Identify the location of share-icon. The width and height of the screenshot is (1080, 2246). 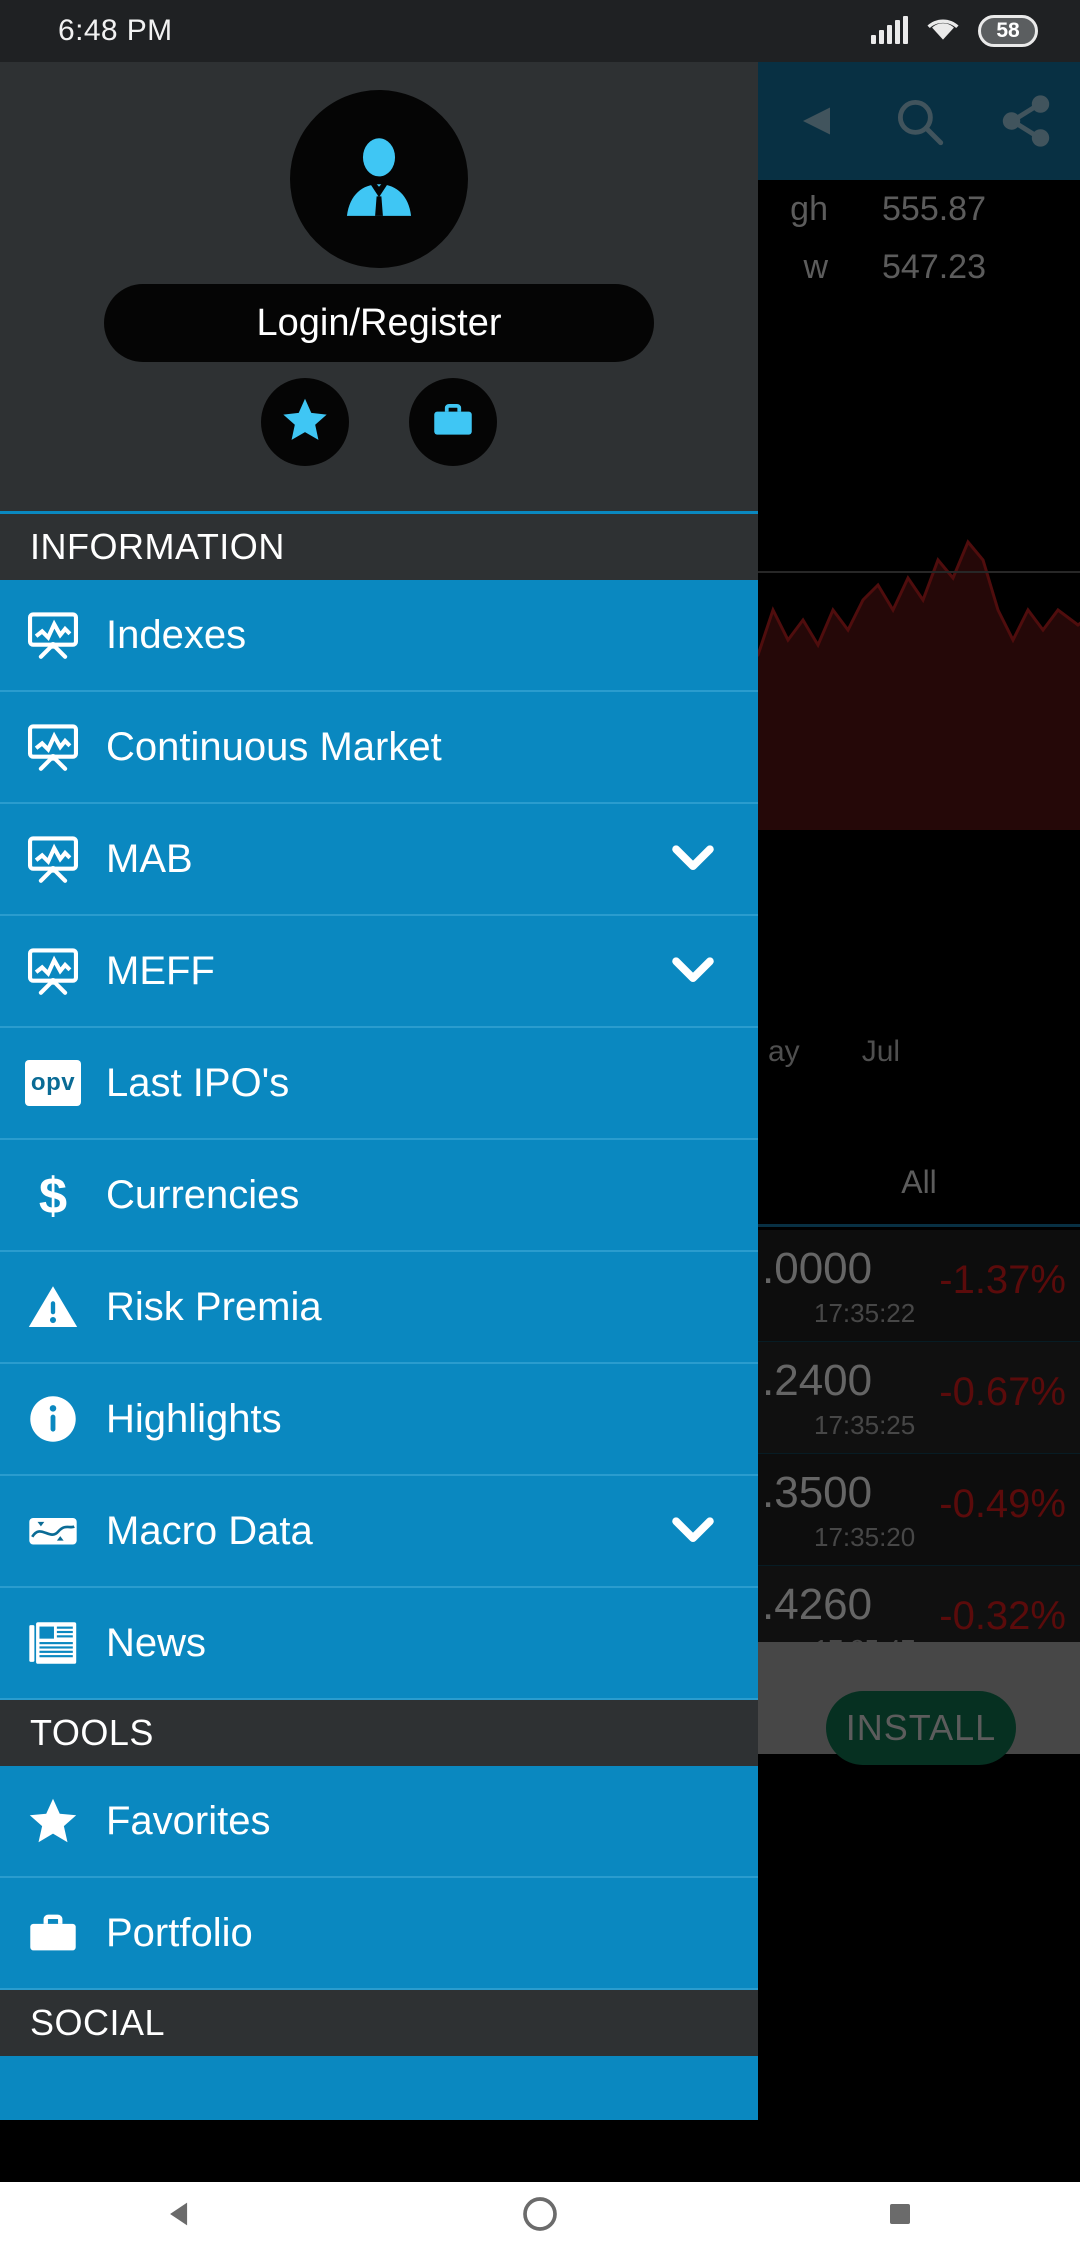
(1025, 121).